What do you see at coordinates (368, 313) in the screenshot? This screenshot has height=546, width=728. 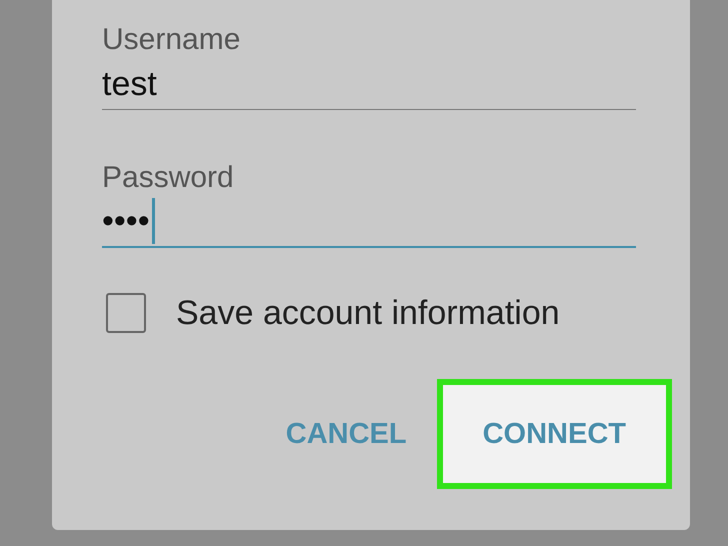 I see `checkbox-label: Save account information` at bounding box center [368, 313].